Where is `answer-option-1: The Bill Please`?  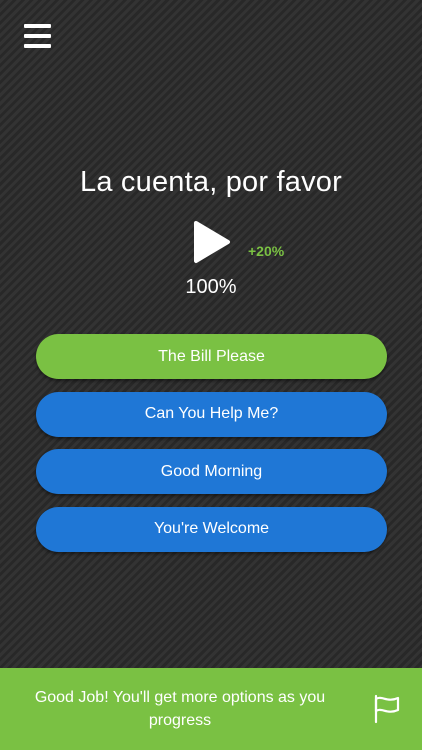
answer-option-1: The Bill Please is located at coordinates (211, 356).